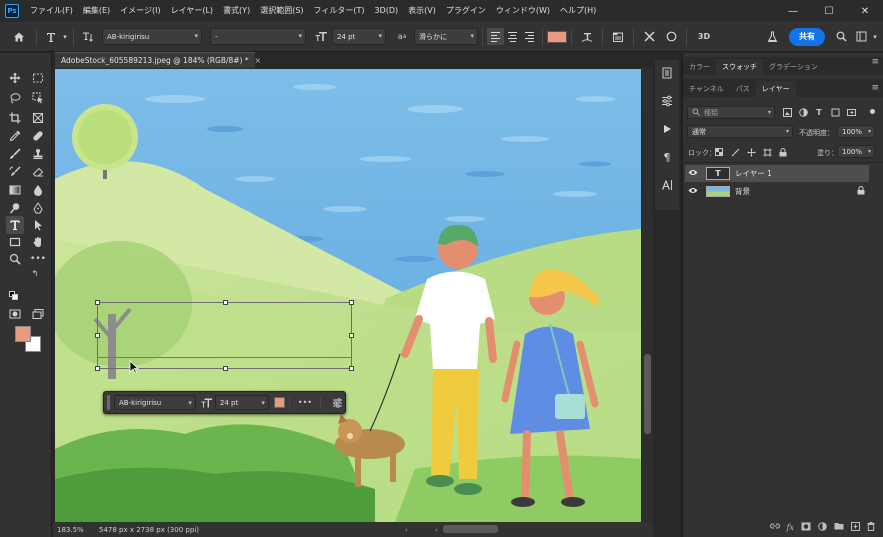  Describe the element at coordinates (15, 136) in the screenshot. I see `eyedropper-tool-icon` at that location.